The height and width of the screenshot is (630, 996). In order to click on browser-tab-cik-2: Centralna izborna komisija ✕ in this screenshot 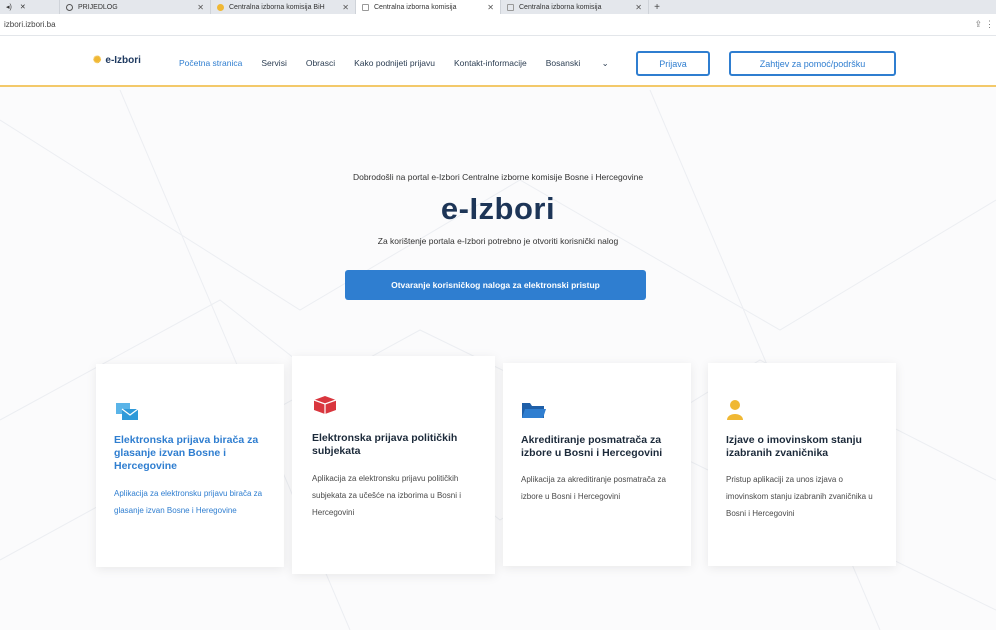, I will do `click(575, 7)`.